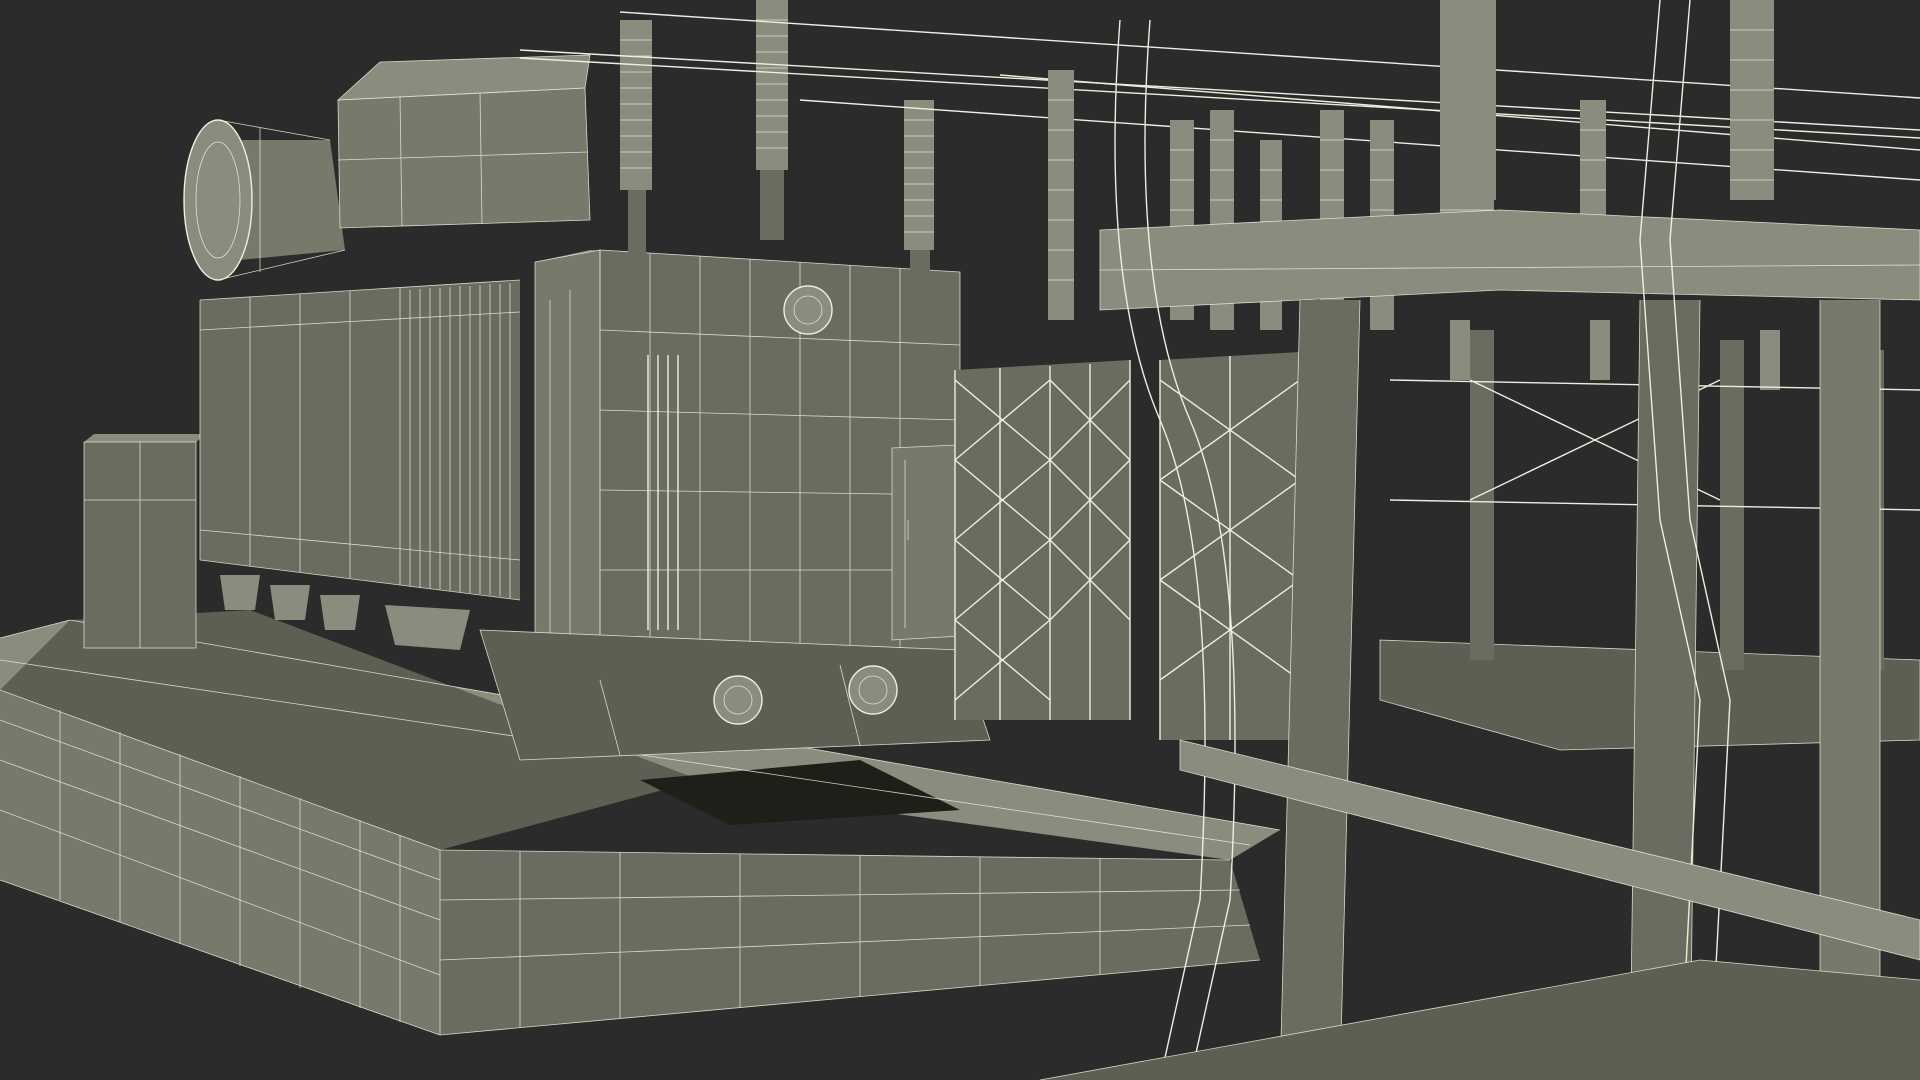 This screenshot has width=1920, height=1080. What do you see at coordinates (264, 200) in the screenshot?
I see `conservator-tank` at bounding box center [264, 200].